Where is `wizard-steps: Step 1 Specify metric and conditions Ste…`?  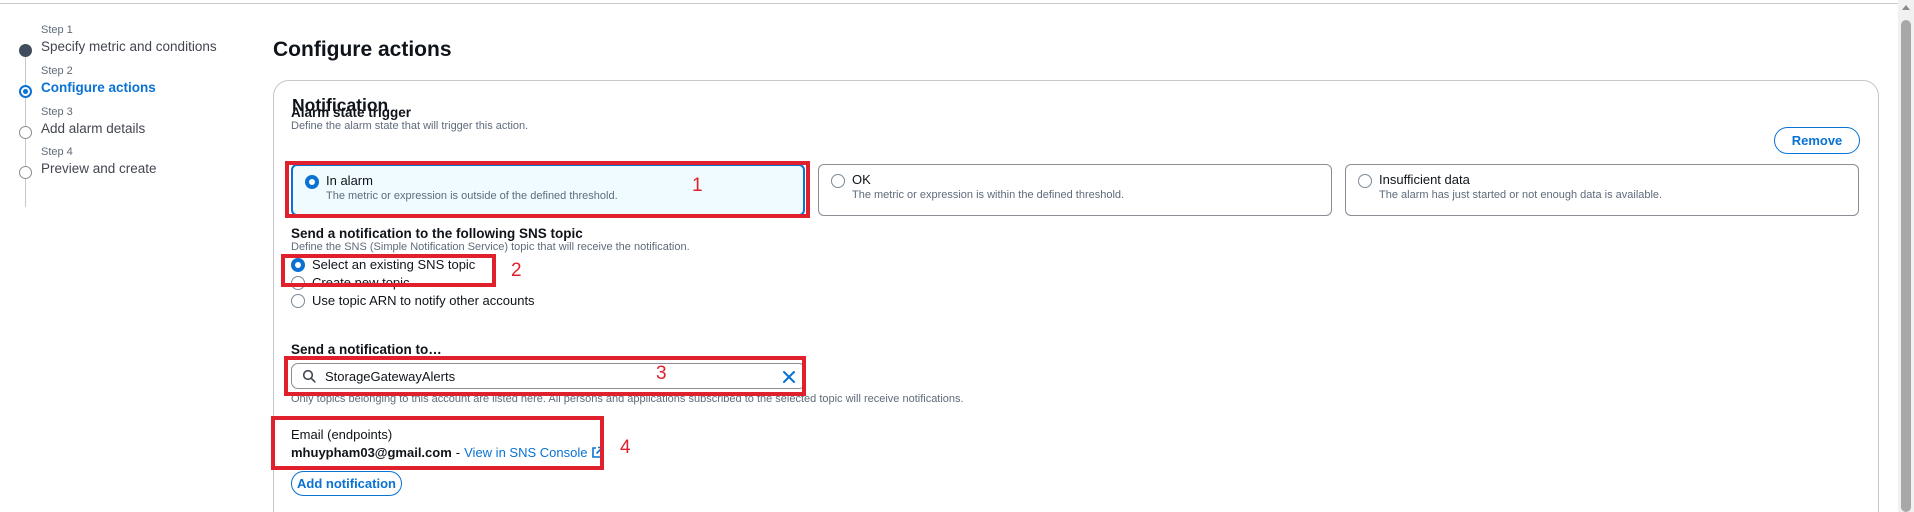
wizard-steps: Step 1 Specify metric and conditions Ste… is located at coordinates (130, 256).